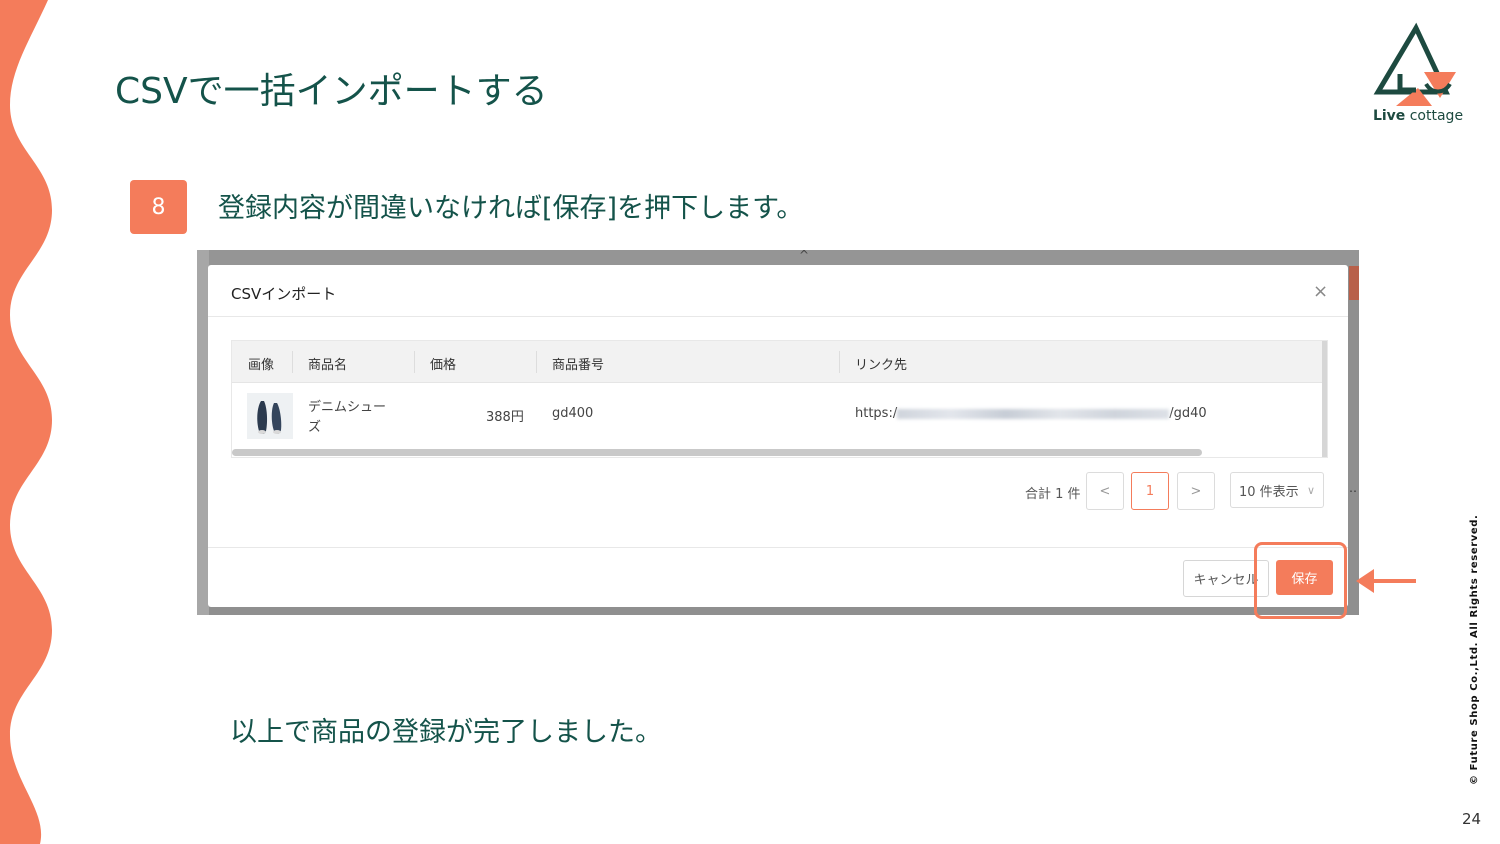 This screenshot has height=844, width=1500. What do you see at coordinates (1386, 581) in the screenshot?
I see `arrow-left-icon` at bounding box center [1386, 581].